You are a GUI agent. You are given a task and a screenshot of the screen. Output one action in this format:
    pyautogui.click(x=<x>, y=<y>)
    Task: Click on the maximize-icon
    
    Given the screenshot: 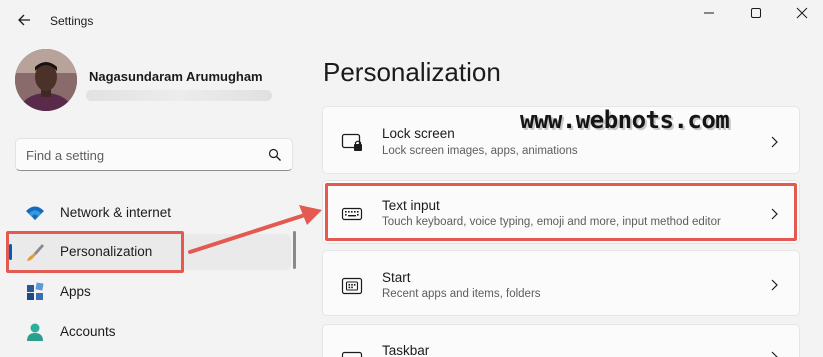 What is the action you would take?
    pyautogui.click(x=756, y=13)
    